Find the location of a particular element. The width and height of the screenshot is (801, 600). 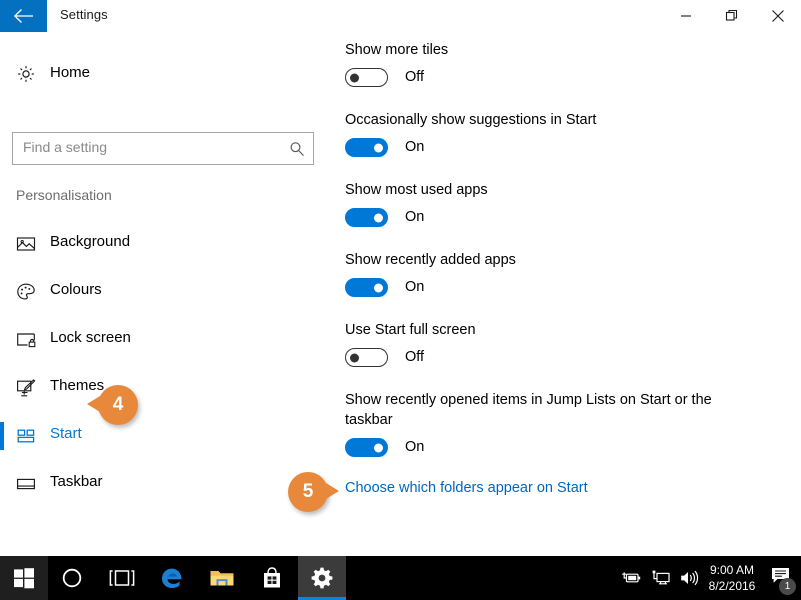

clock-date: 8/2/2016 is located at coordinates (732, 586).